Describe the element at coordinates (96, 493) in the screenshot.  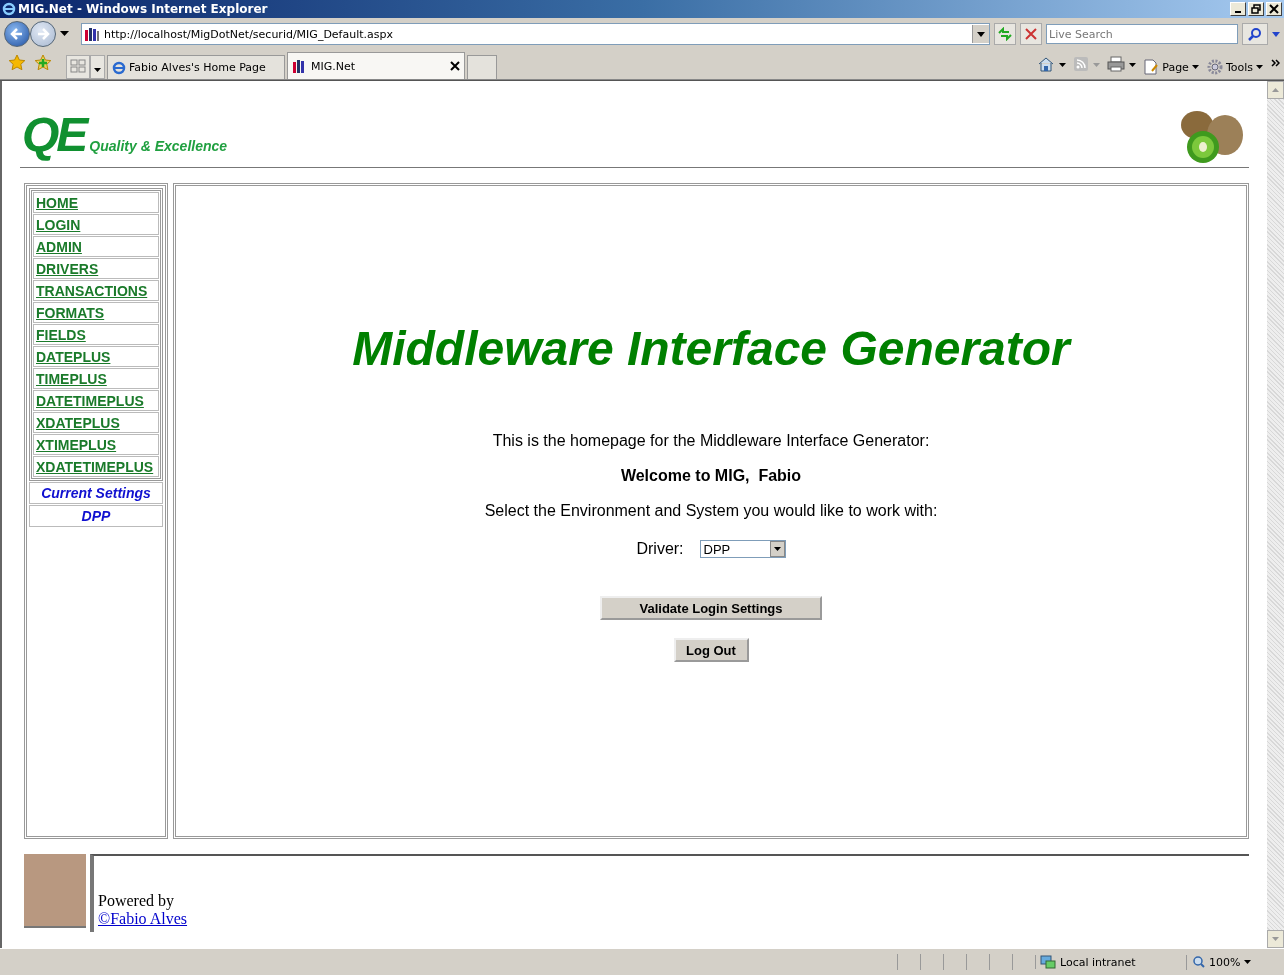
I see `current-settings-title: Current Settings` at that location.